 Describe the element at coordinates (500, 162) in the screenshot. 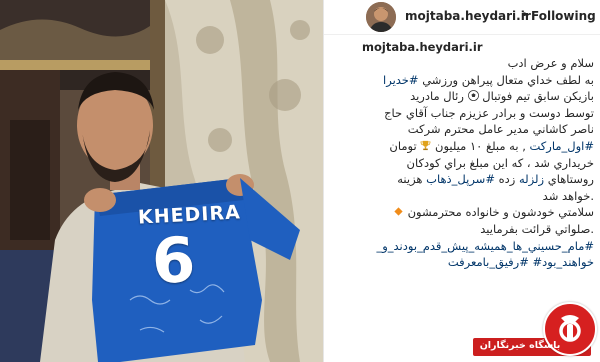

I see `caption-text: خريداري شد ، كه اين مبلغ براي كودكان` at that location.